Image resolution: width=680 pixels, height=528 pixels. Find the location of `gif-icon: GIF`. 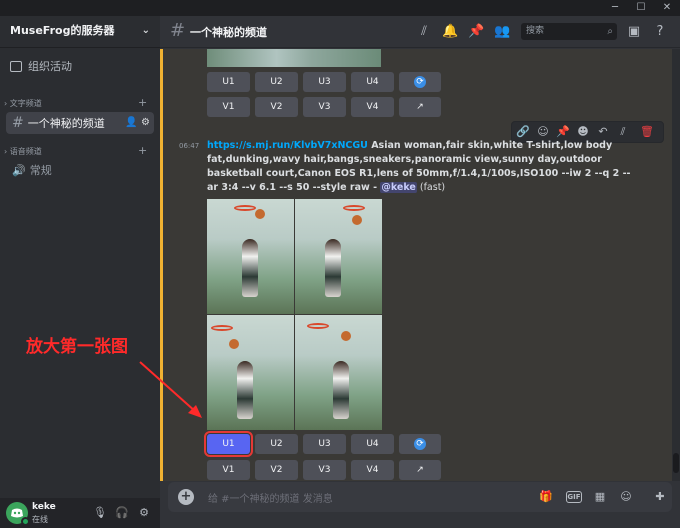

gif-icon: GIF is located at coordinates (574, 497).